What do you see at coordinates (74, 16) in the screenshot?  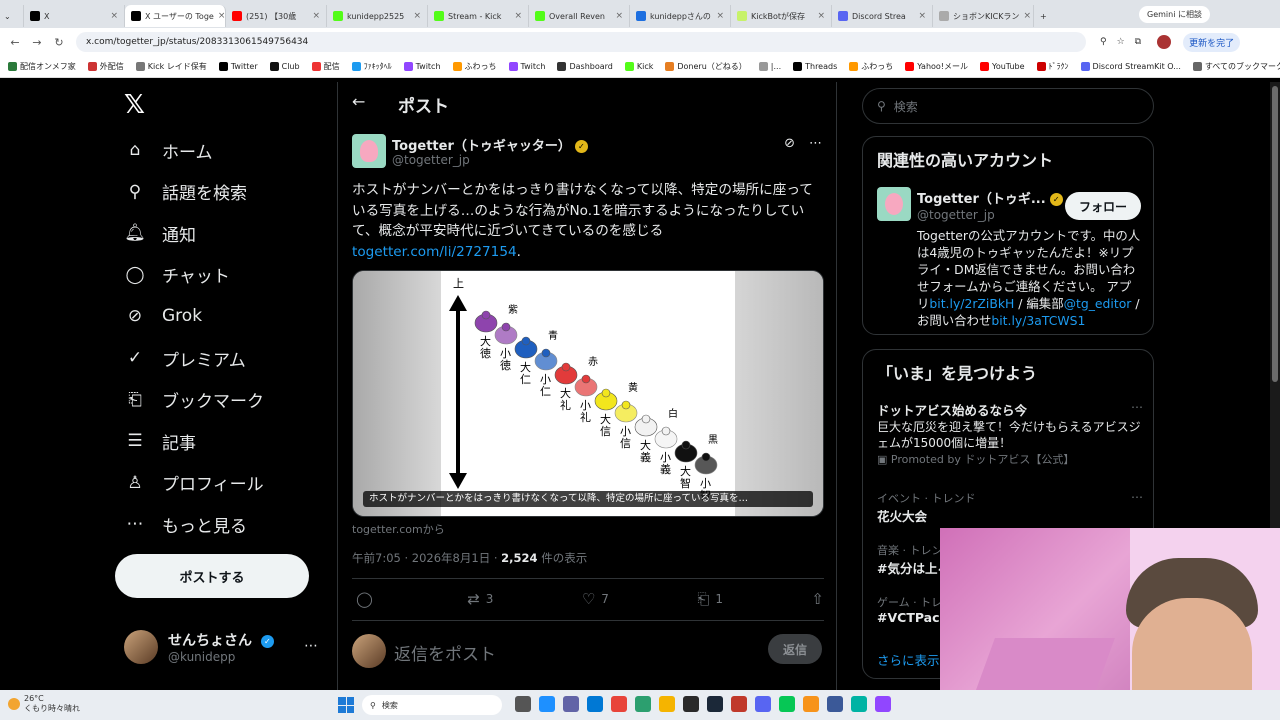 I see `browser-tab: X ×` at bounding box center [74, 16].